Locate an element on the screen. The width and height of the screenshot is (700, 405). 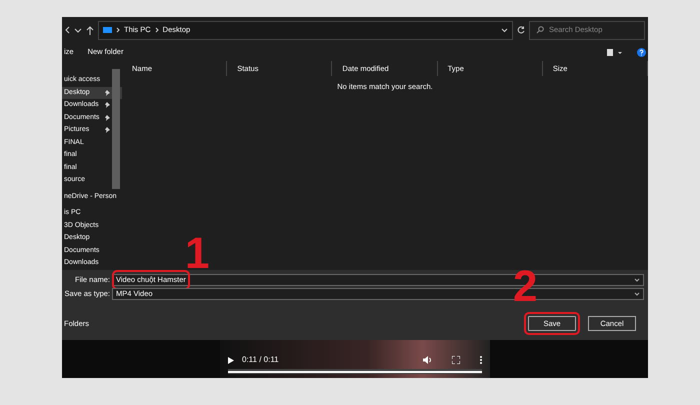
step-number: 1 is located at coordinates (197, 254).